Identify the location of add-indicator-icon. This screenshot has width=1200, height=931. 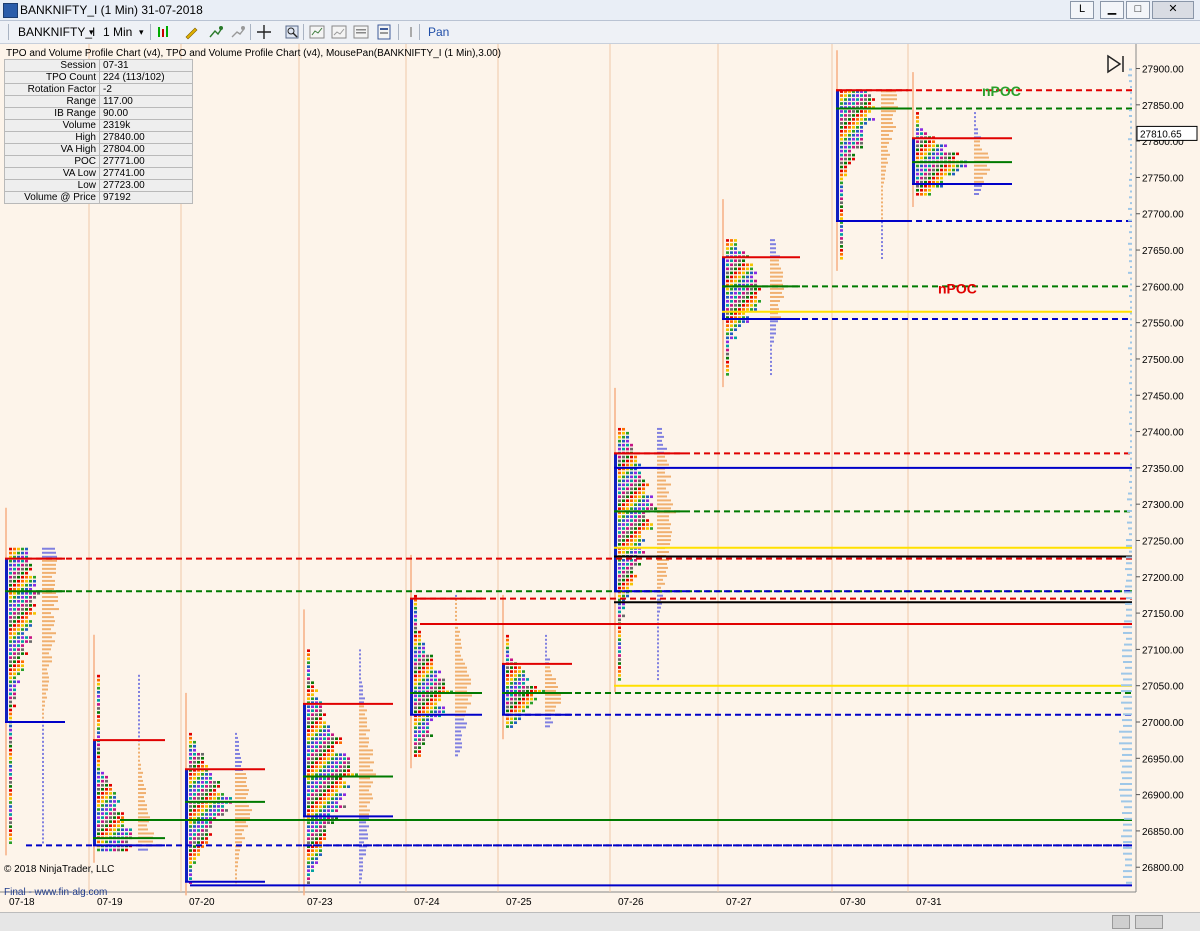
(216, 32).